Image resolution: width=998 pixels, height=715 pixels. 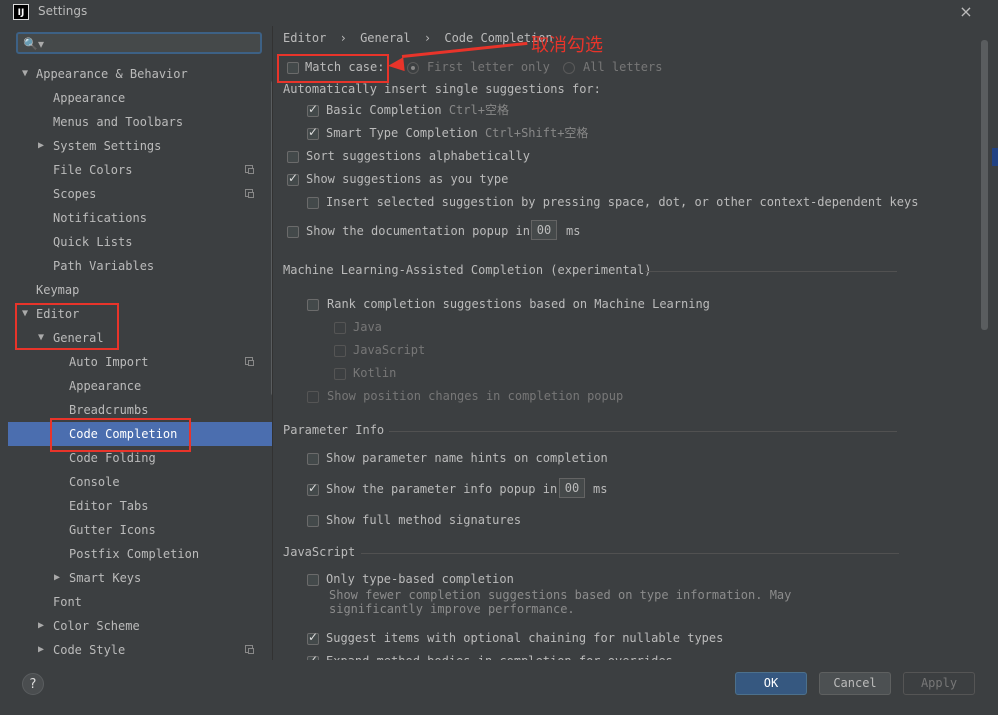 I want to click on doc-popup-delay-input: 00, so click(x=544, y=230).